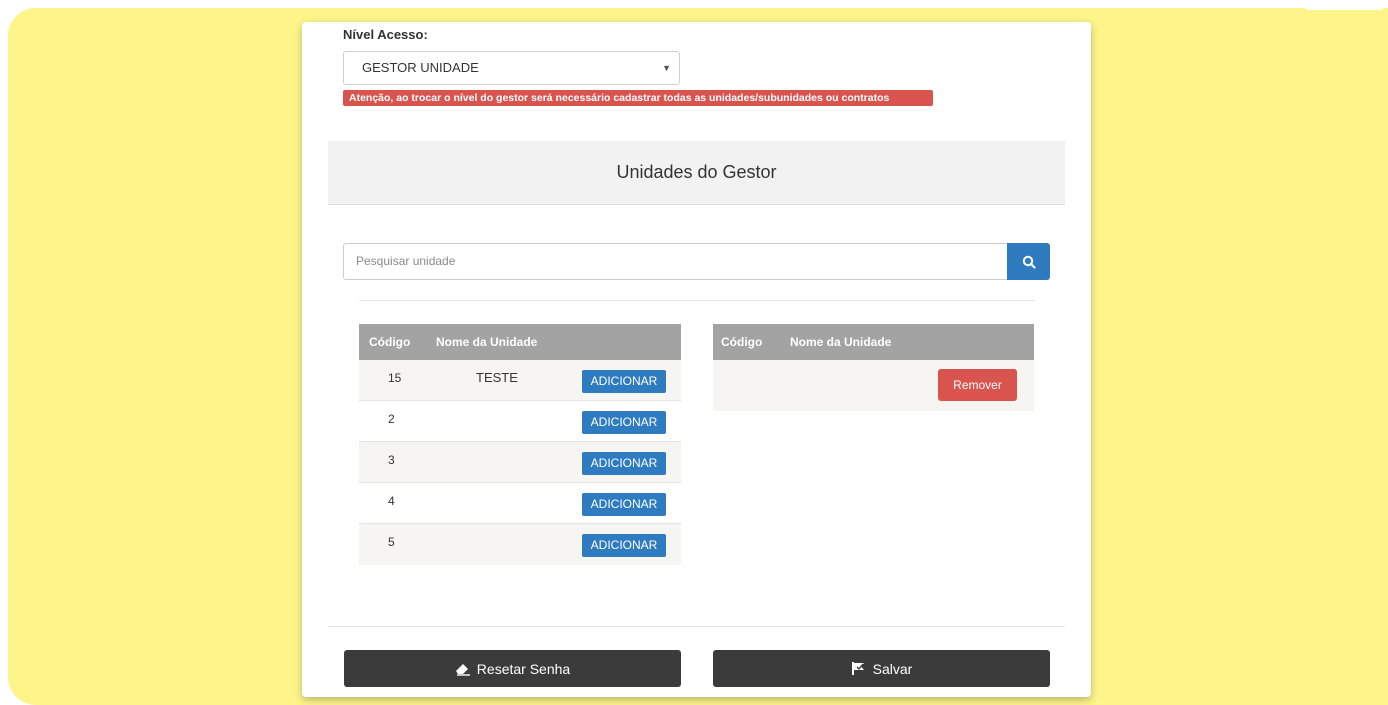 The image size is (1388, 705). Describe the element at coordinates (857, 668) in the screenshot. I see `flag-icon` at that location.